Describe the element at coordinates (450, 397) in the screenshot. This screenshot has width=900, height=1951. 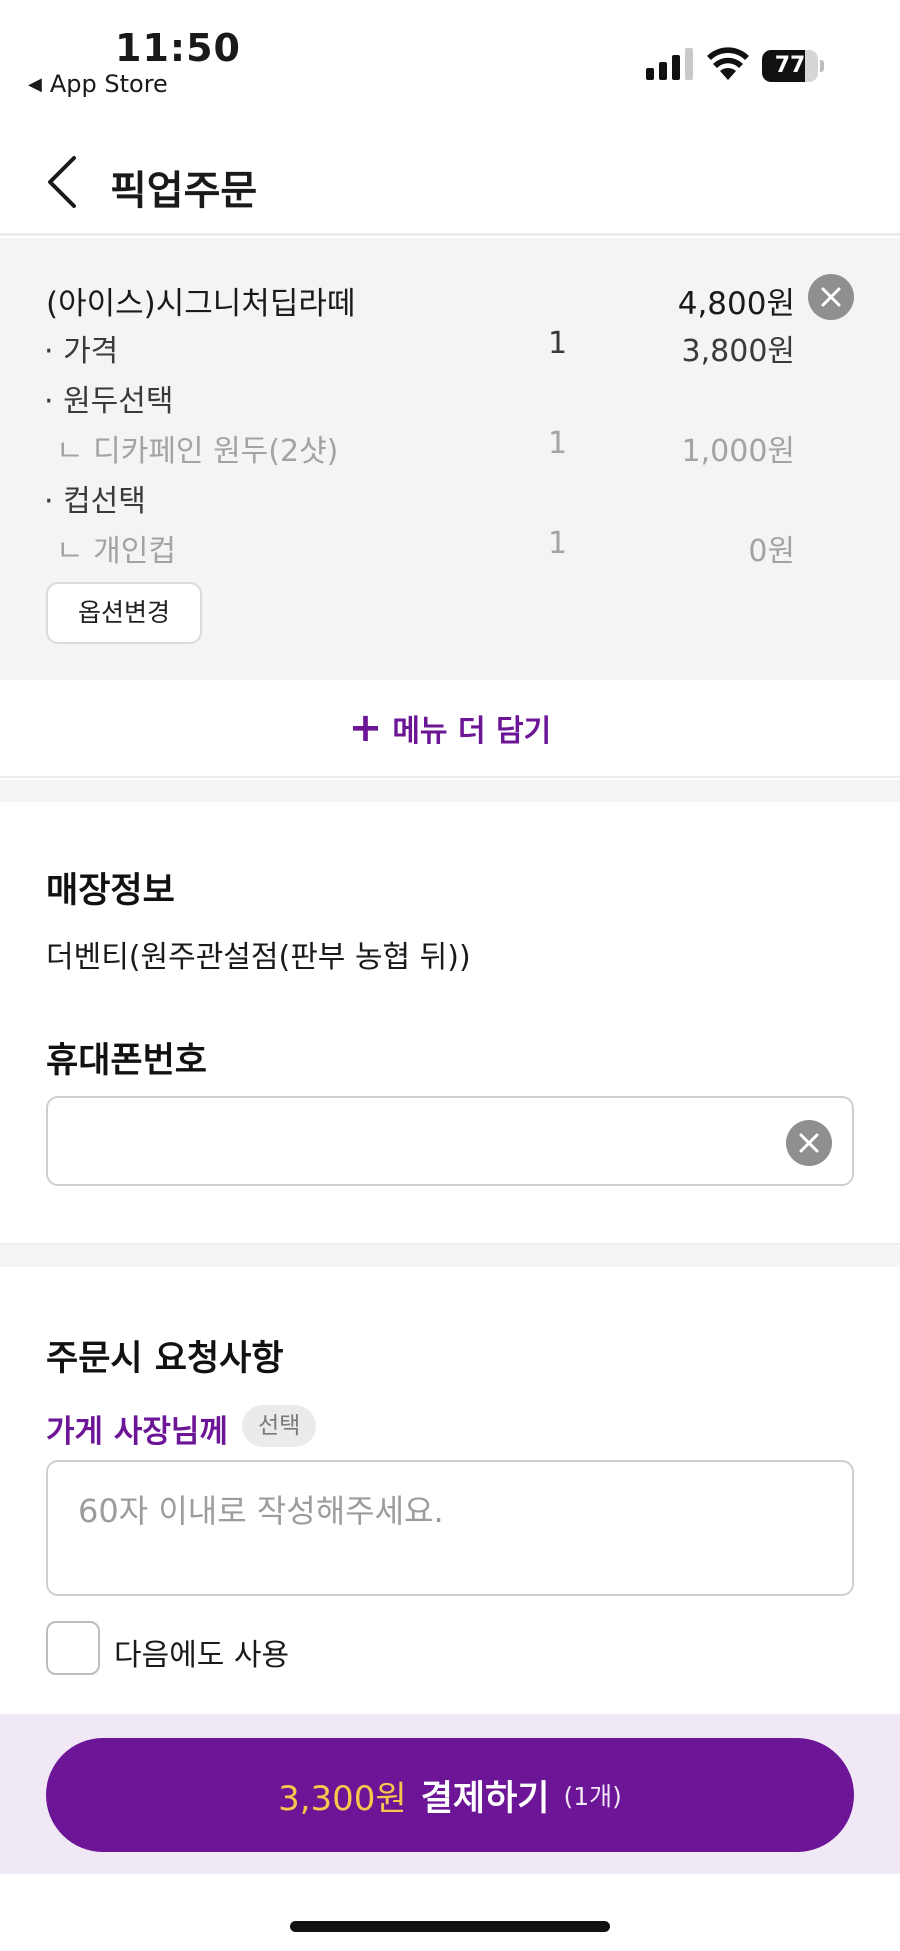
I see `option-row-bean: · 원두선택` at that location.